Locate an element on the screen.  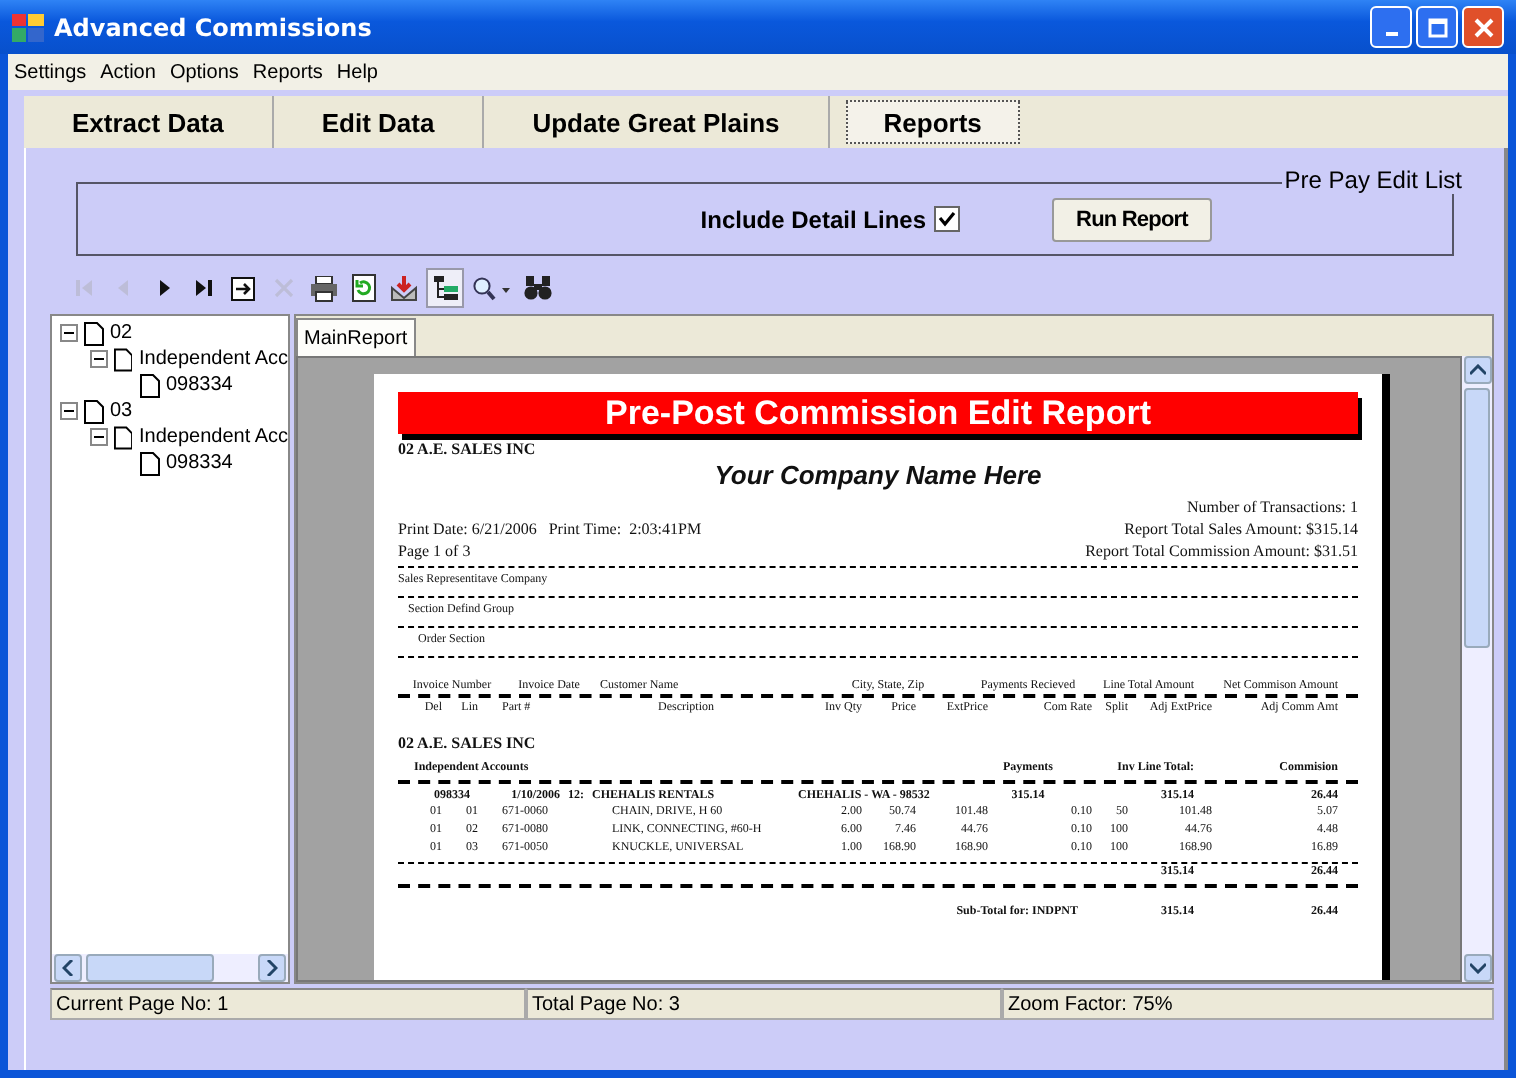
menu-item: Action is located at coordinates (128, 72).